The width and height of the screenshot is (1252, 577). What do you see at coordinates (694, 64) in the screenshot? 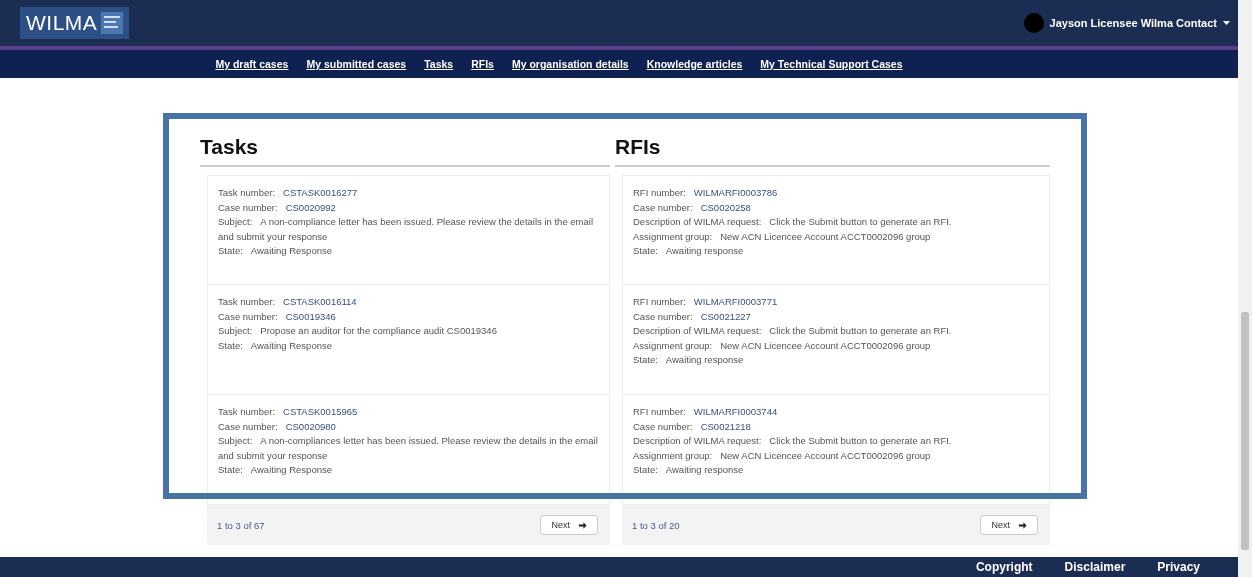
I see `nav-link: Knowledge articles` at bounding box center [694, 64].